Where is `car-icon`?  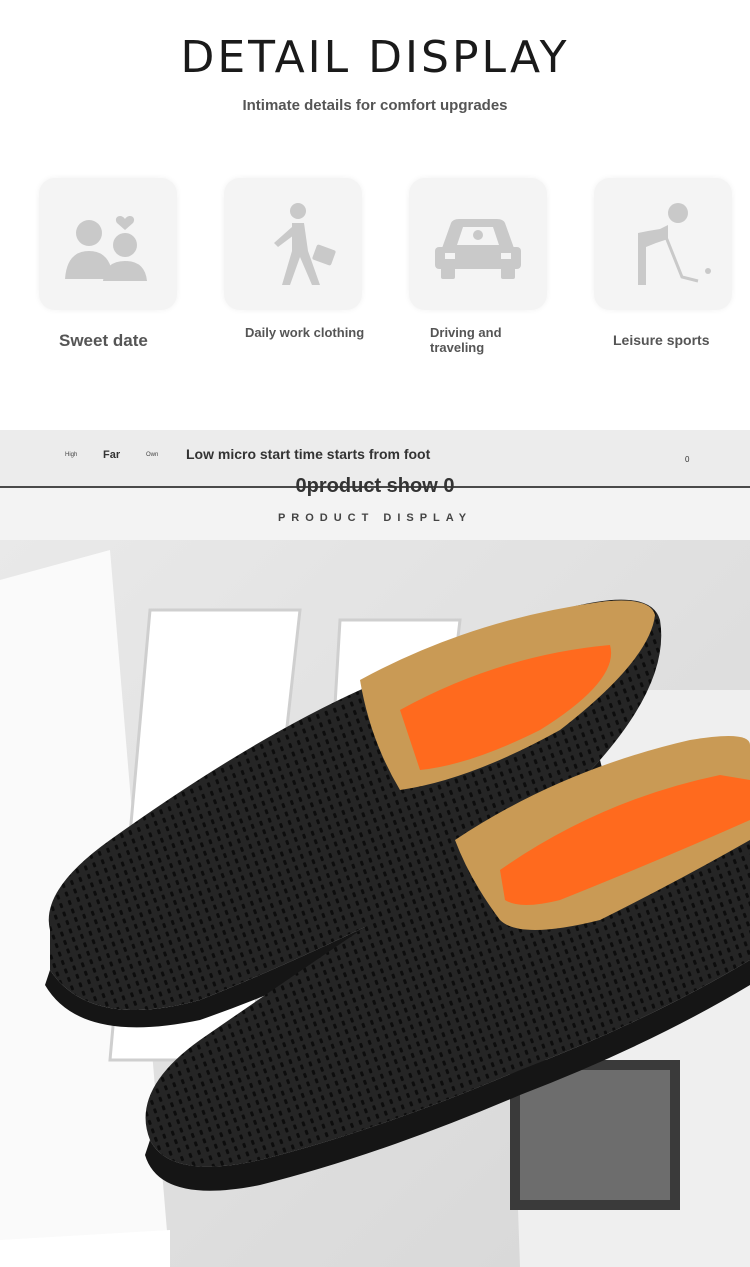 car-icon is located at coordinates (478, 249).